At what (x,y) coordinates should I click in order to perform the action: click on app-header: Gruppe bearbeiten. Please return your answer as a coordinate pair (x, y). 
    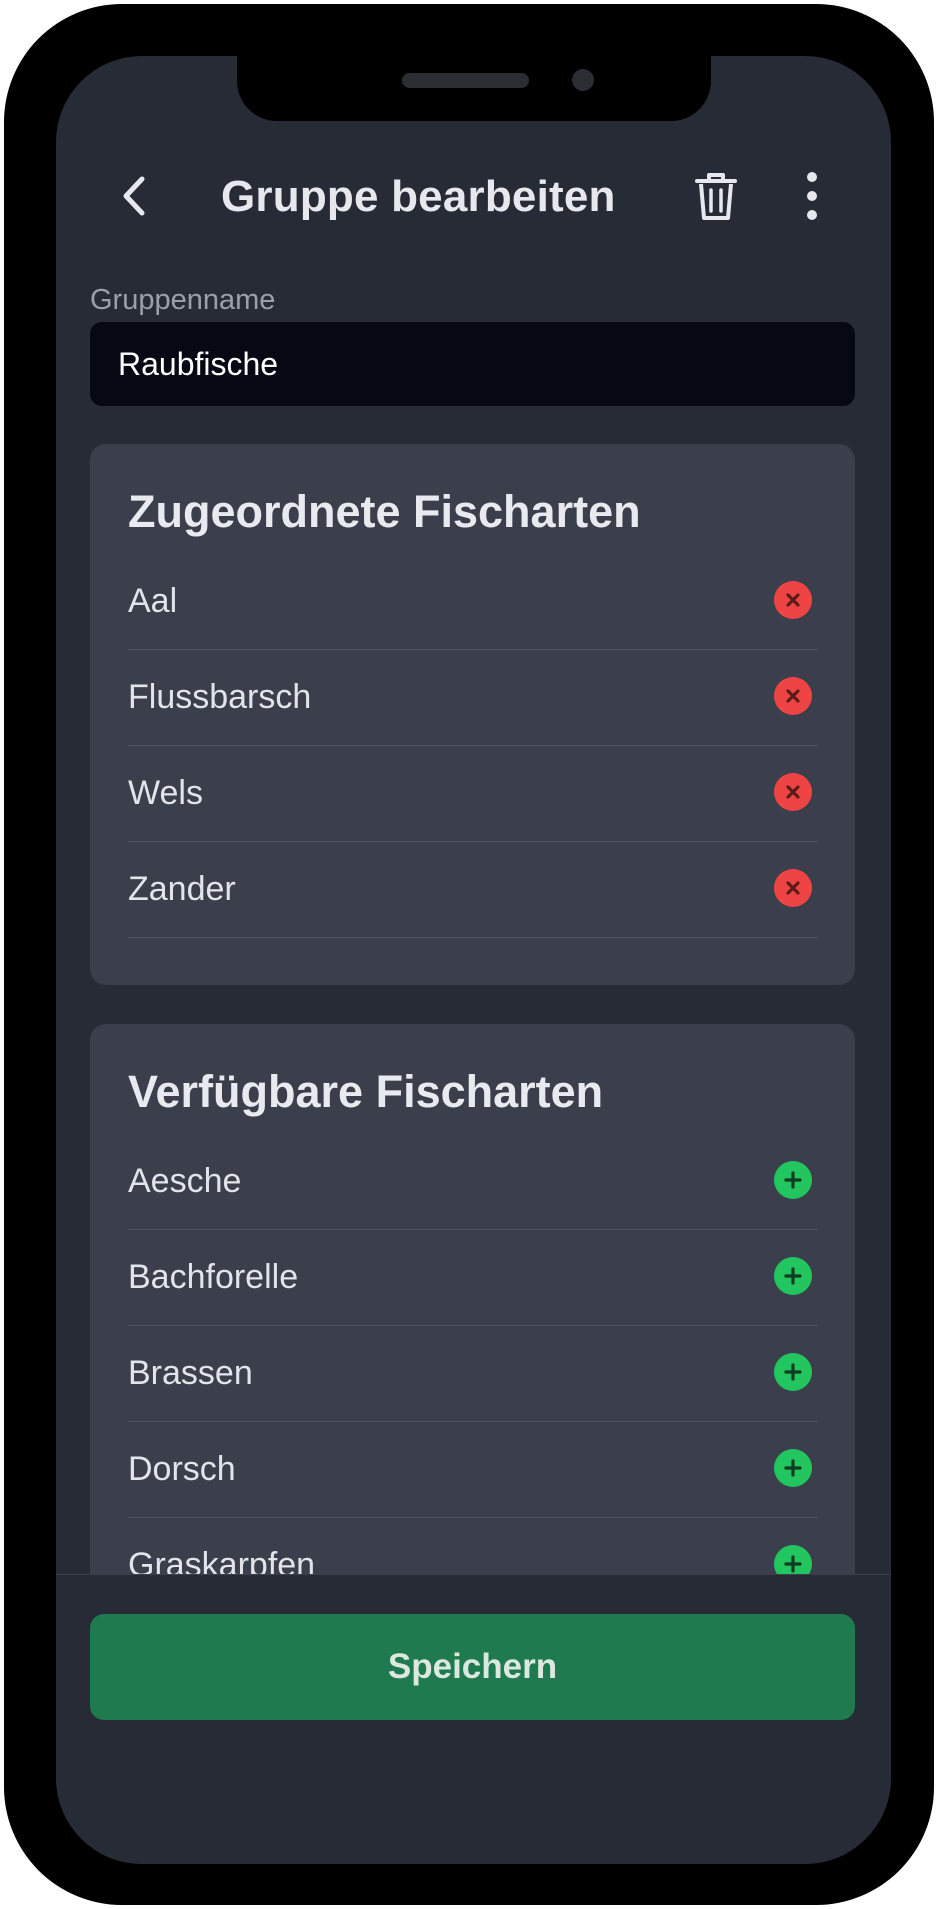
    Looking at the image, I should click on (473, 196).